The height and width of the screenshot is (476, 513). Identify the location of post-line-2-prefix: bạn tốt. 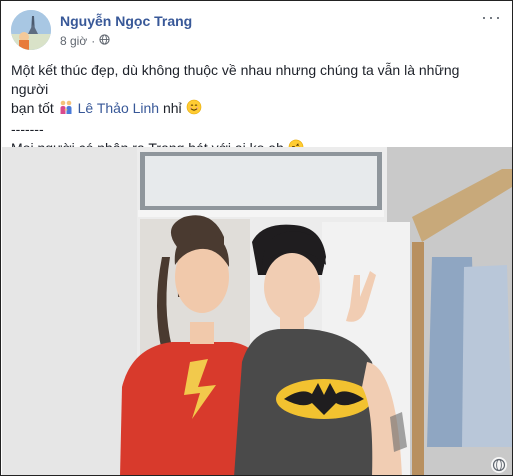
(32, 108).